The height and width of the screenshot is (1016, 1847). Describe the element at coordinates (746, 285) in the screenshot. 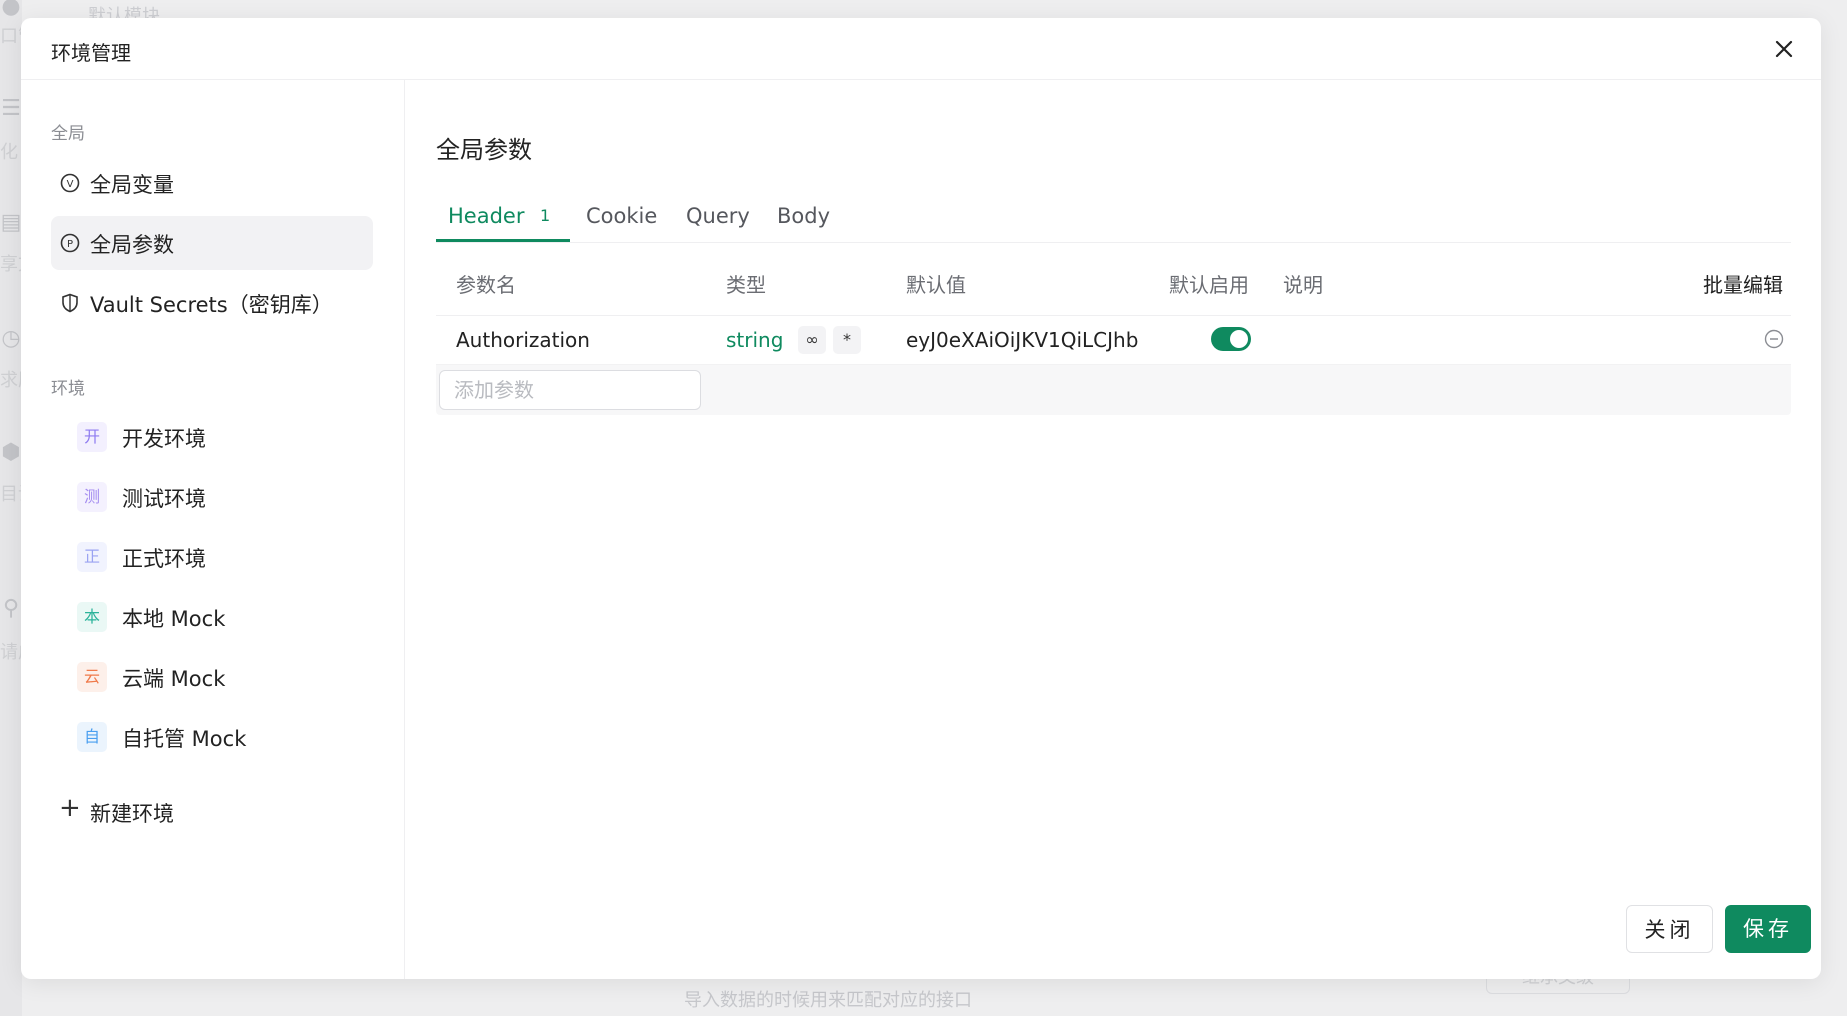

I see `column-header-type: 类型` at that location.